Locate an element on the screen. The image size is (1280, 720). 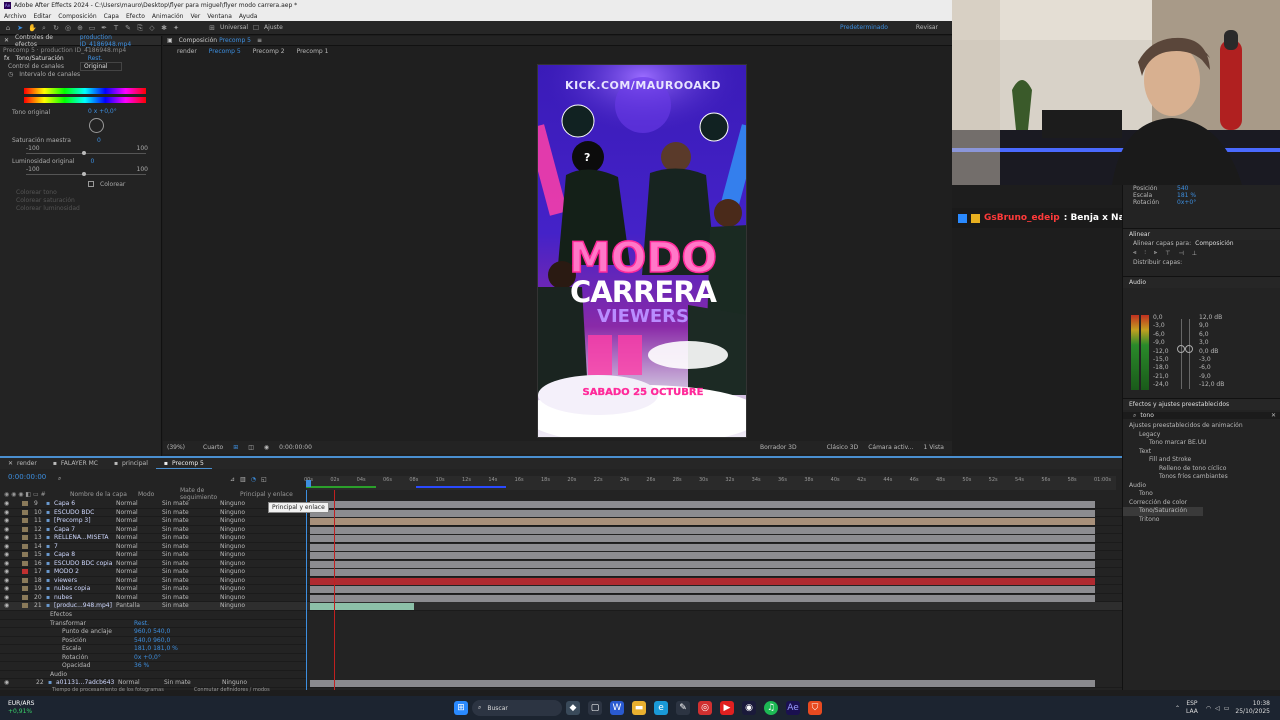
layer-row: ◉ 12 ▪ Capa 7 Normal Sin mate Ninguno is located at coordinates (561, 530).